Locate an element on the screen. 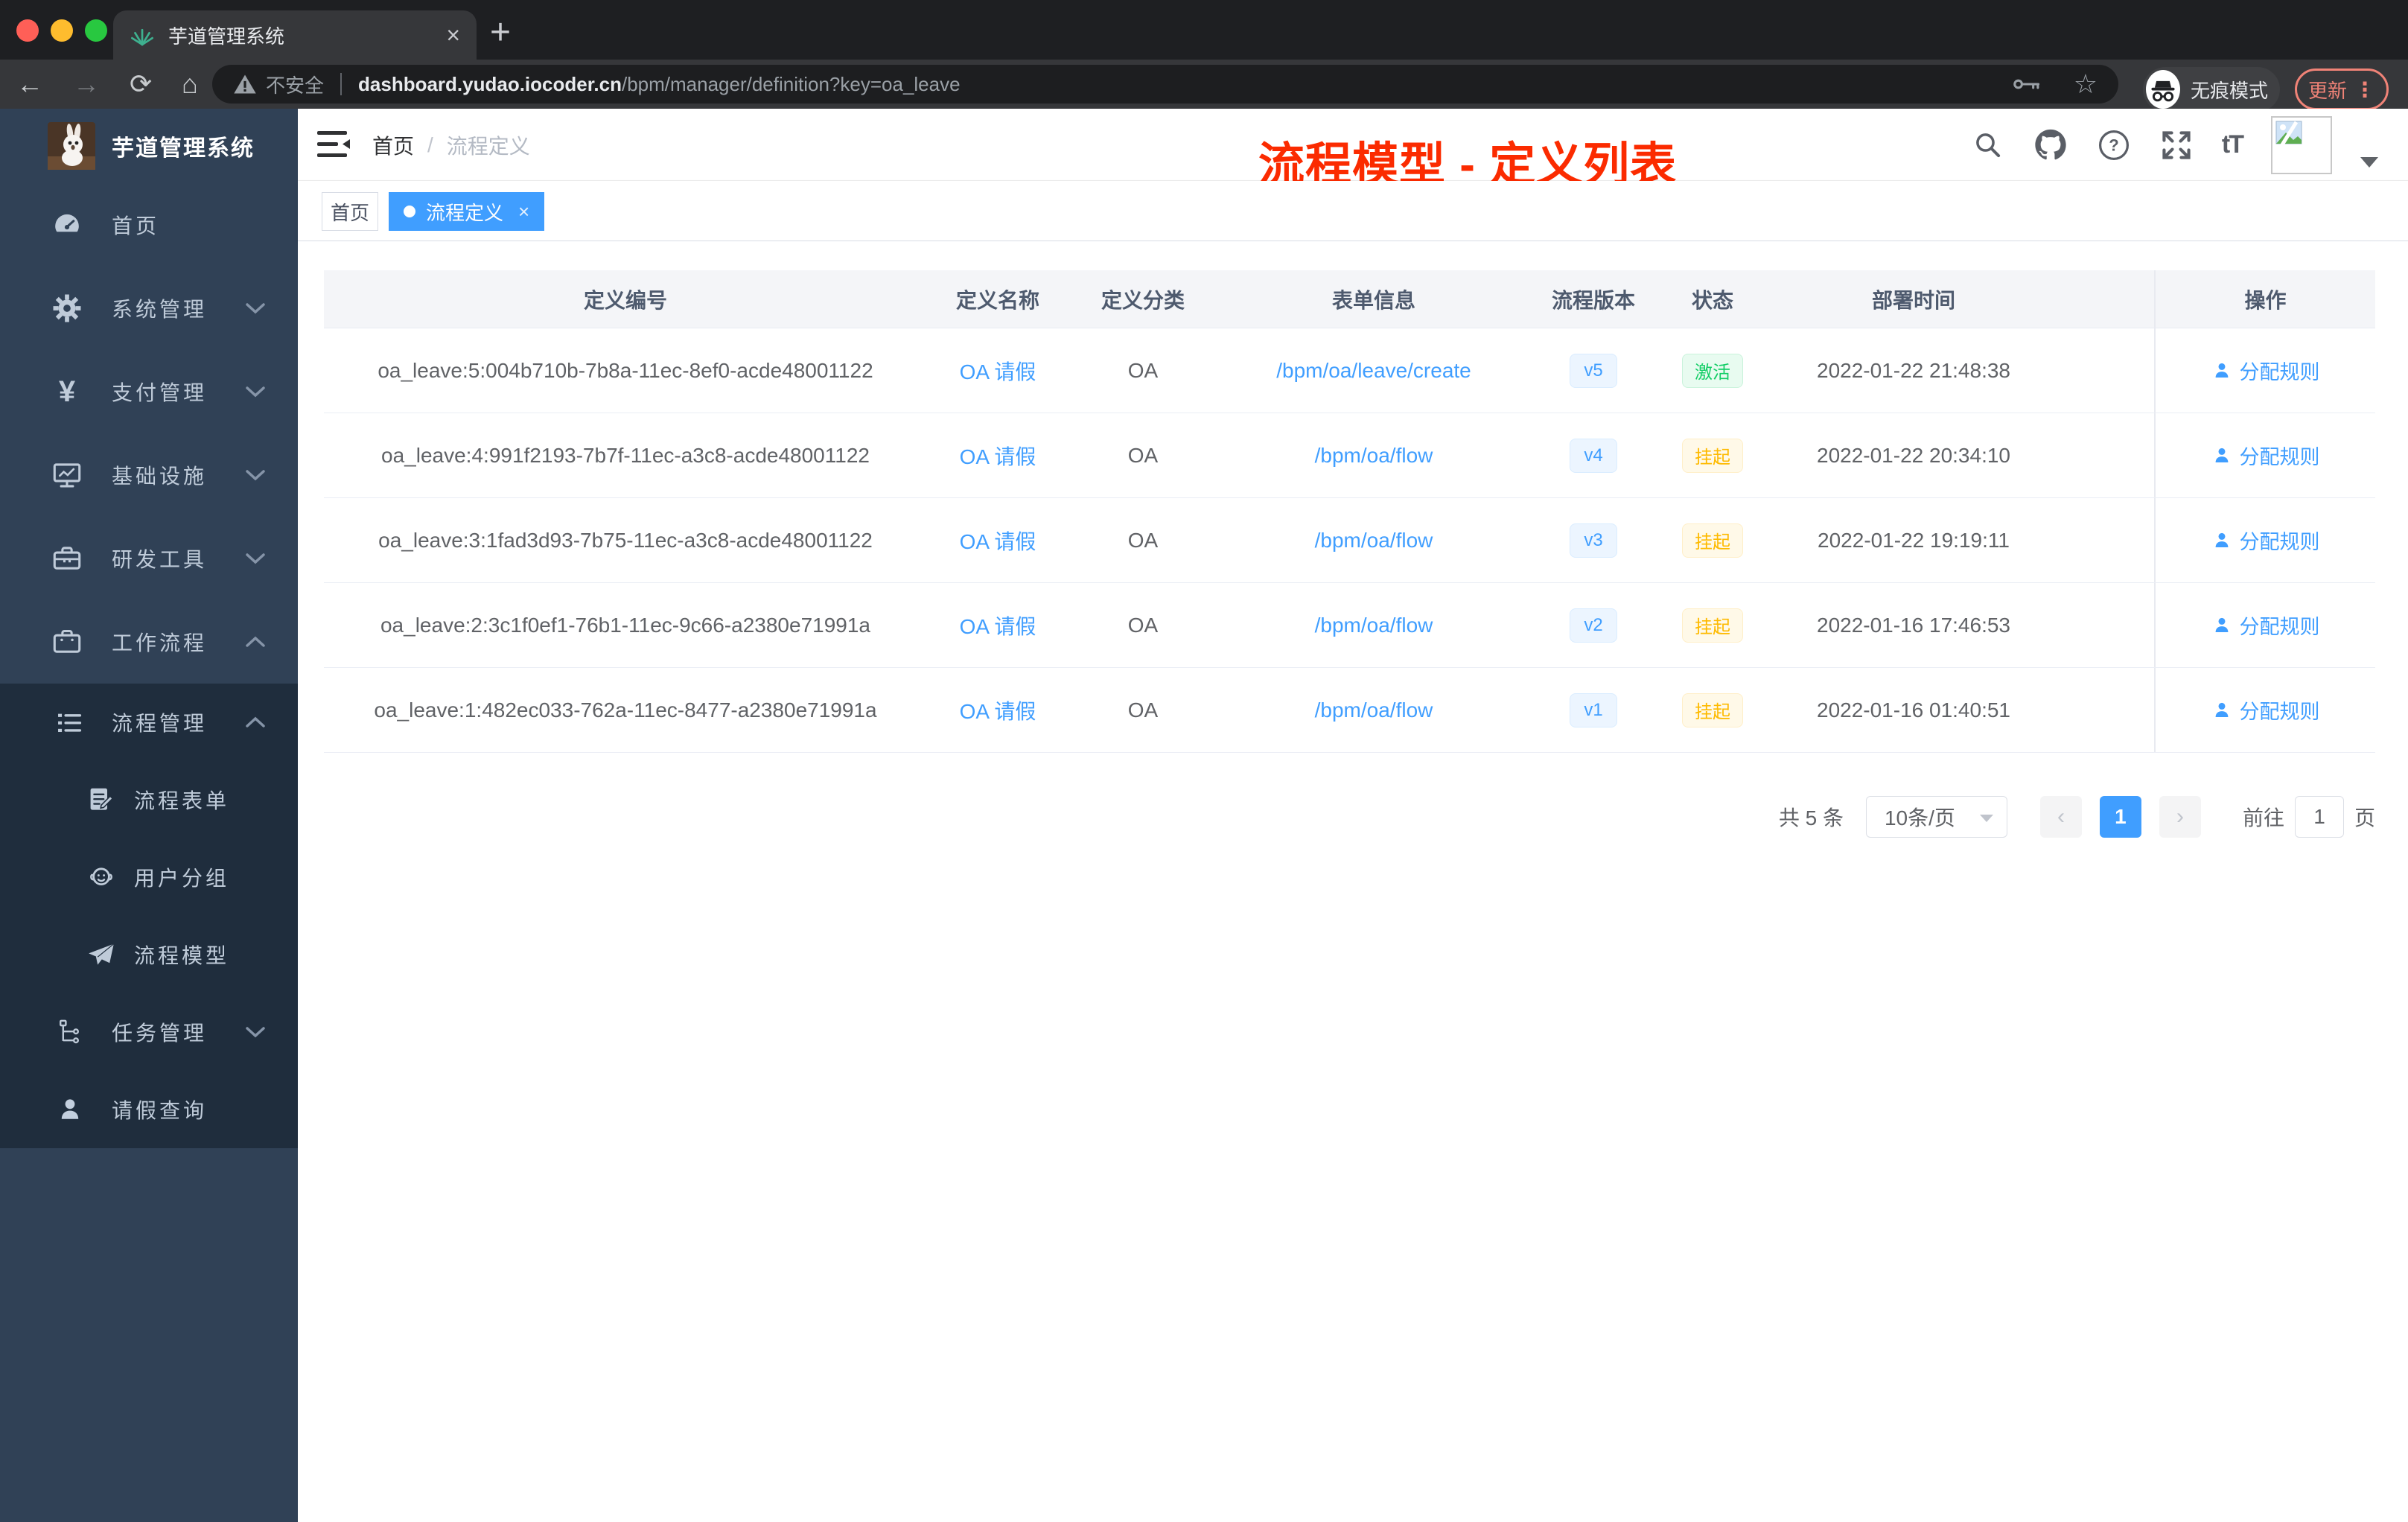  tag-home: 首页 is located at coordinates (350, 211).